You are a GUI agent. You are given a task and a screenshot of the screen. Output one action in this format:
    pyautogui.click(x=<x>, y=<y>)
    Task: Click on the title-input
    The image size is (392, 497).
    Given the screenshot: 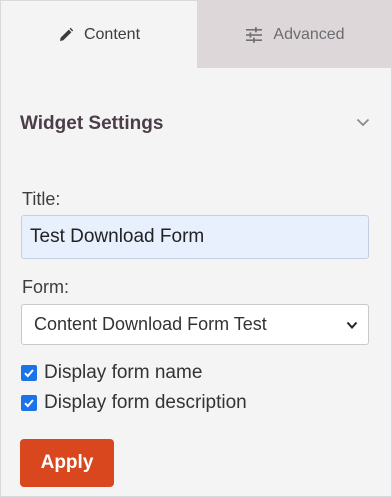 What is the action you would take?
    pyautogui.click(x=195, y=237)
    